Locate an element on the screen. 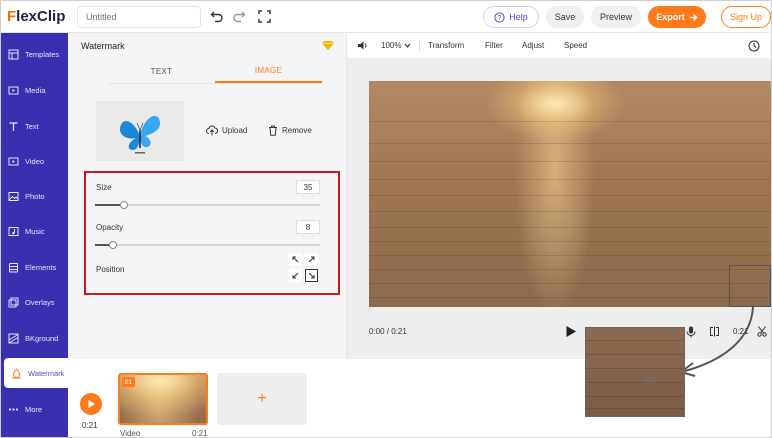 Image resolution: width=772 pixels, height=438 pixels. position-top-right is located at coordinates (311, 259).